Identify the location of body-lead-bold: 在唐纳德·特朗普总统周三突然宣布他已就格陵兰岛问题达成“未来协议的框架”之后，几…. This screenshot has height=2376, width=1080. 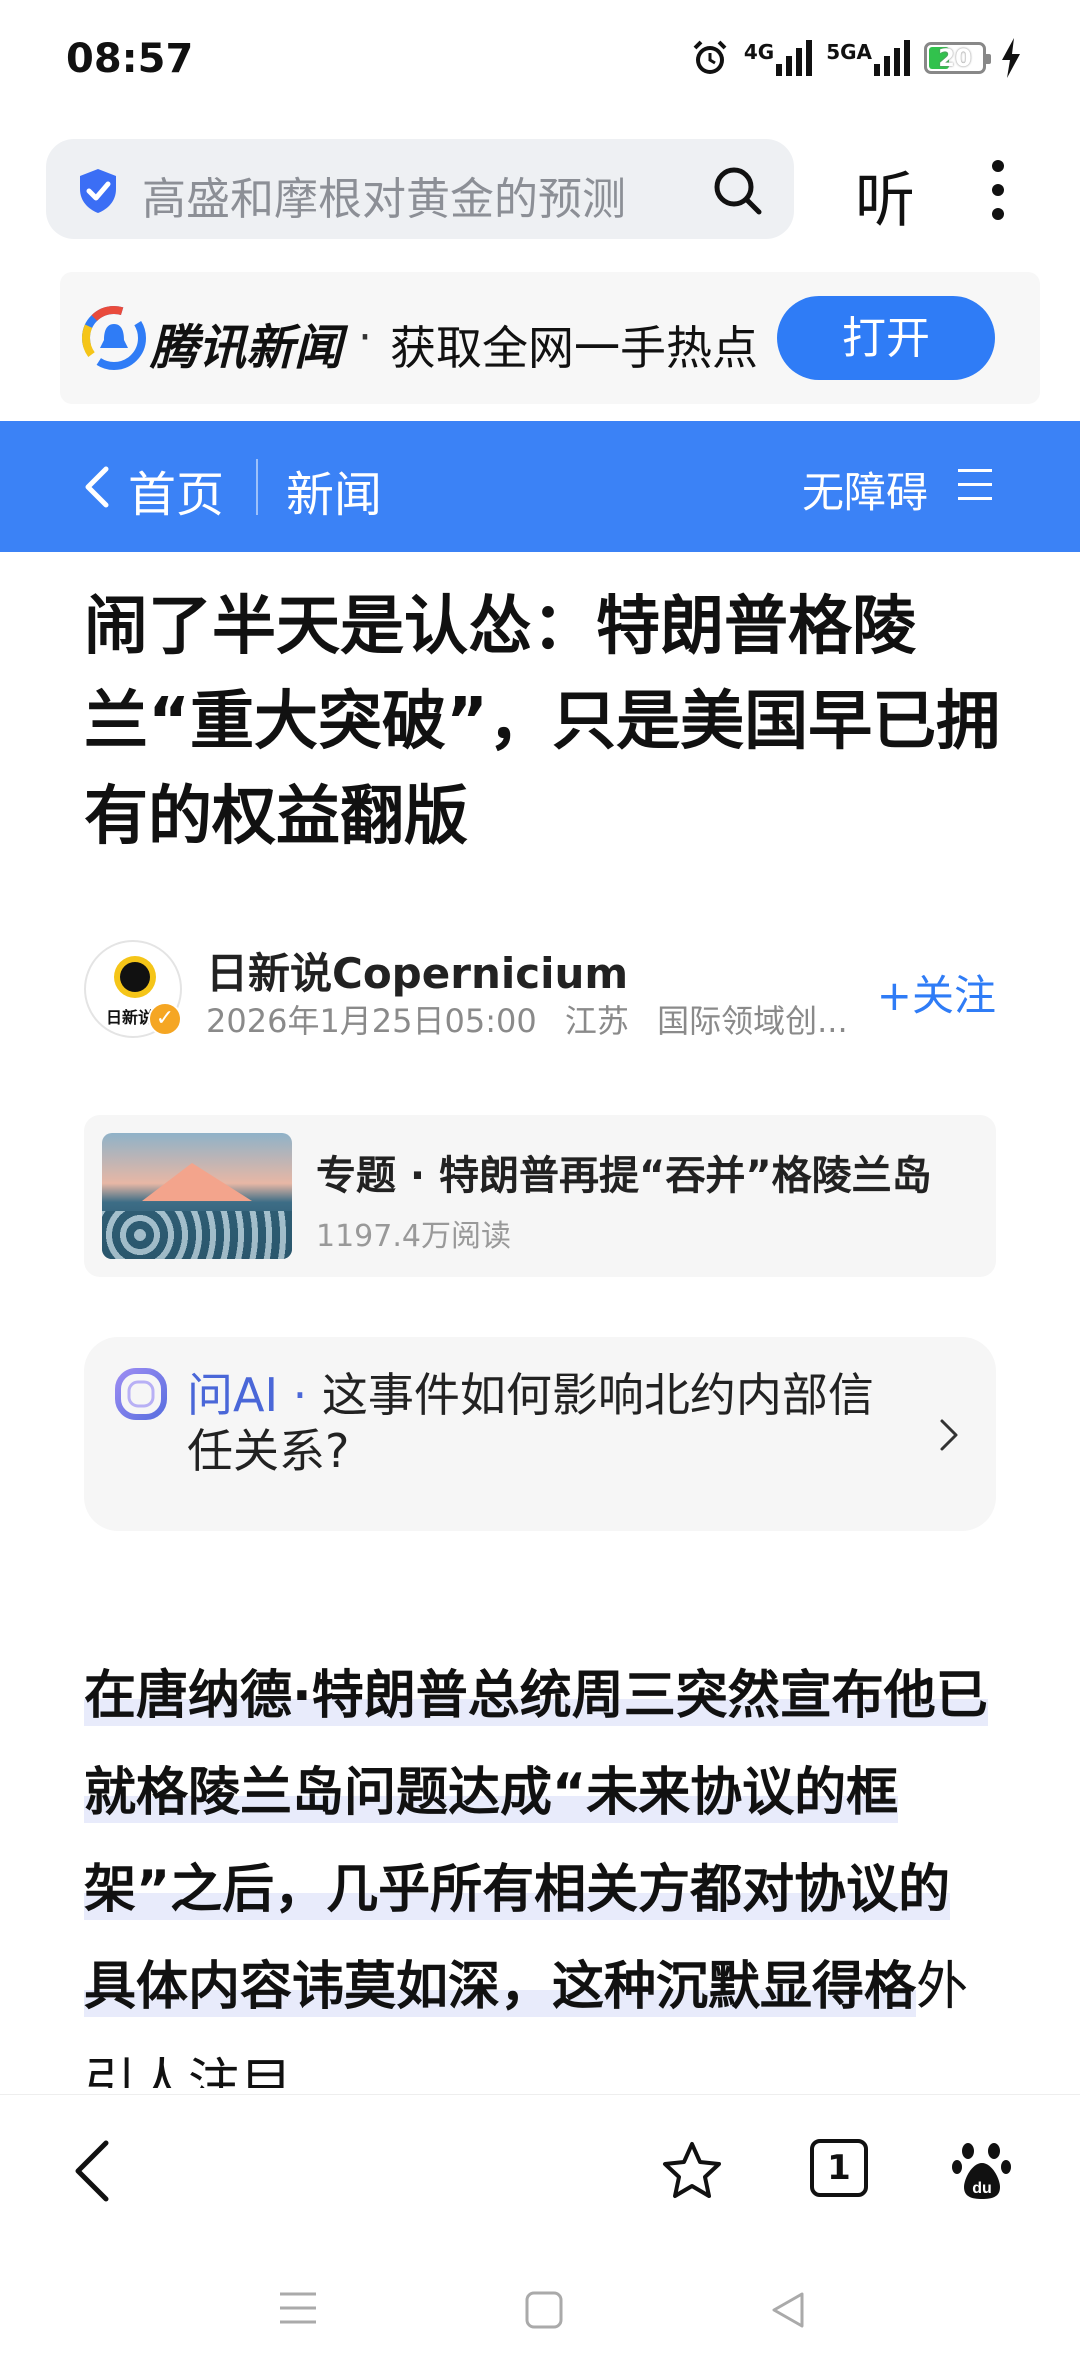
(536, 1841).